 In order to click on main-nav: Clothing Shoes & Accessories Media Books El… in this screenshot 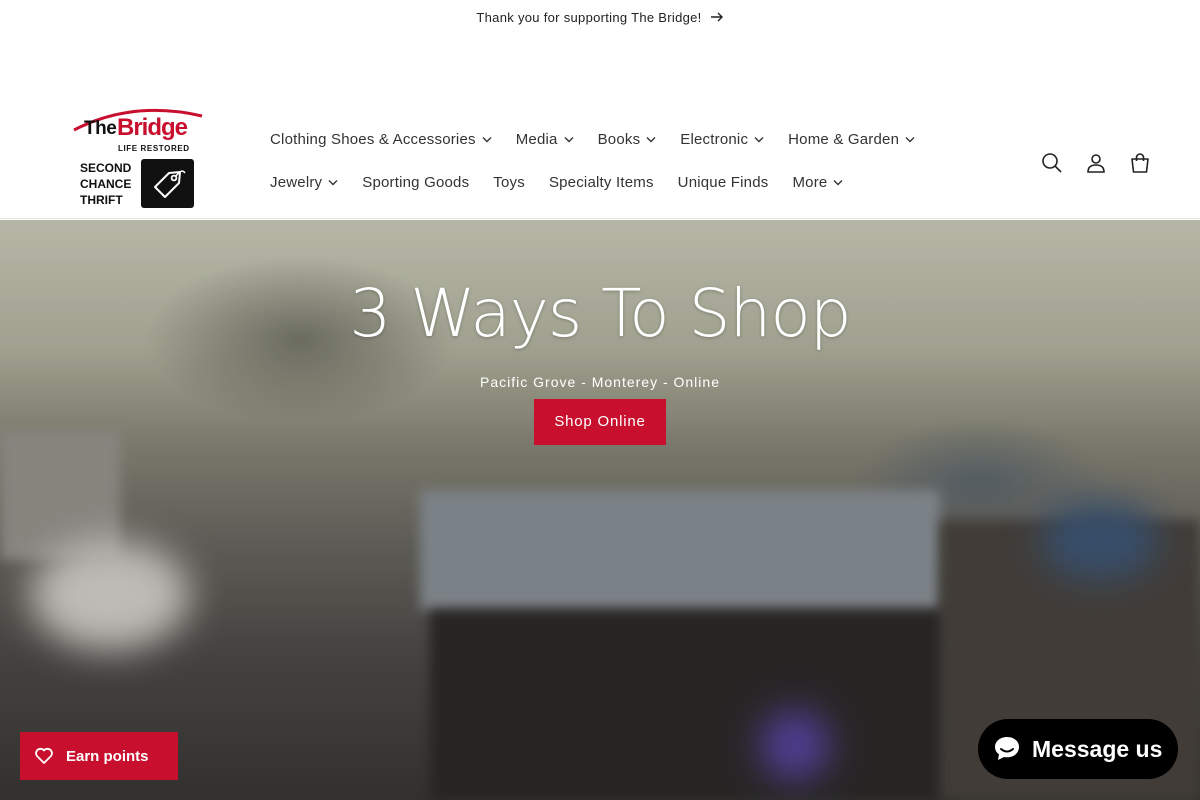, I will do `click(618, 161)`.